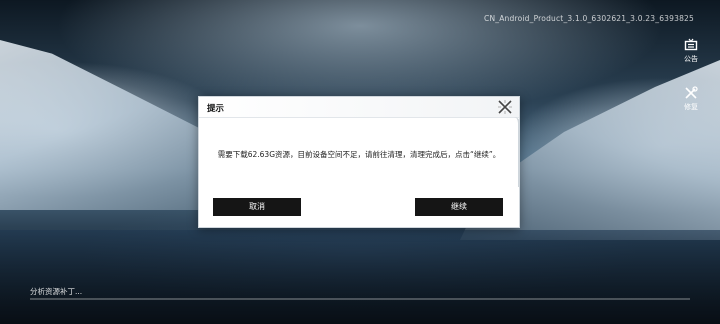 This screenshot has height=324, width=720. I want to click on close-icon, so click(505, 107).